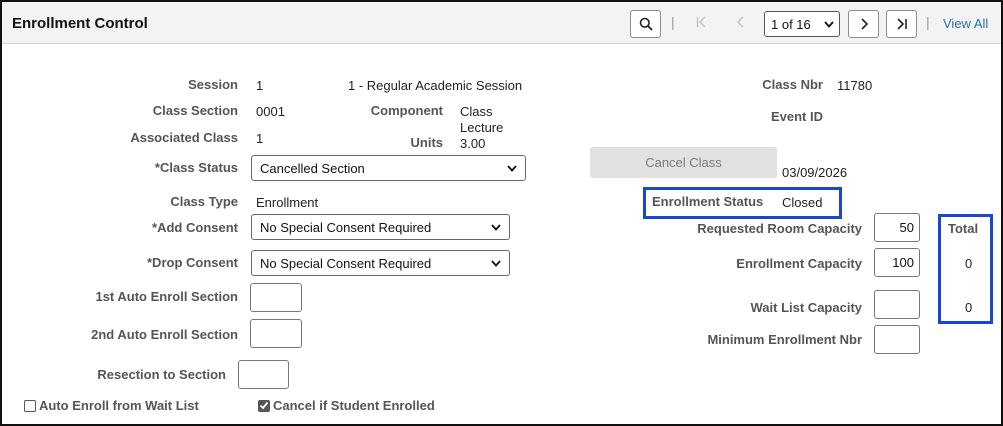 This screenshot has width=1003, height=426. I want to click on class-status-label: *Class Status, so click(196, 167).